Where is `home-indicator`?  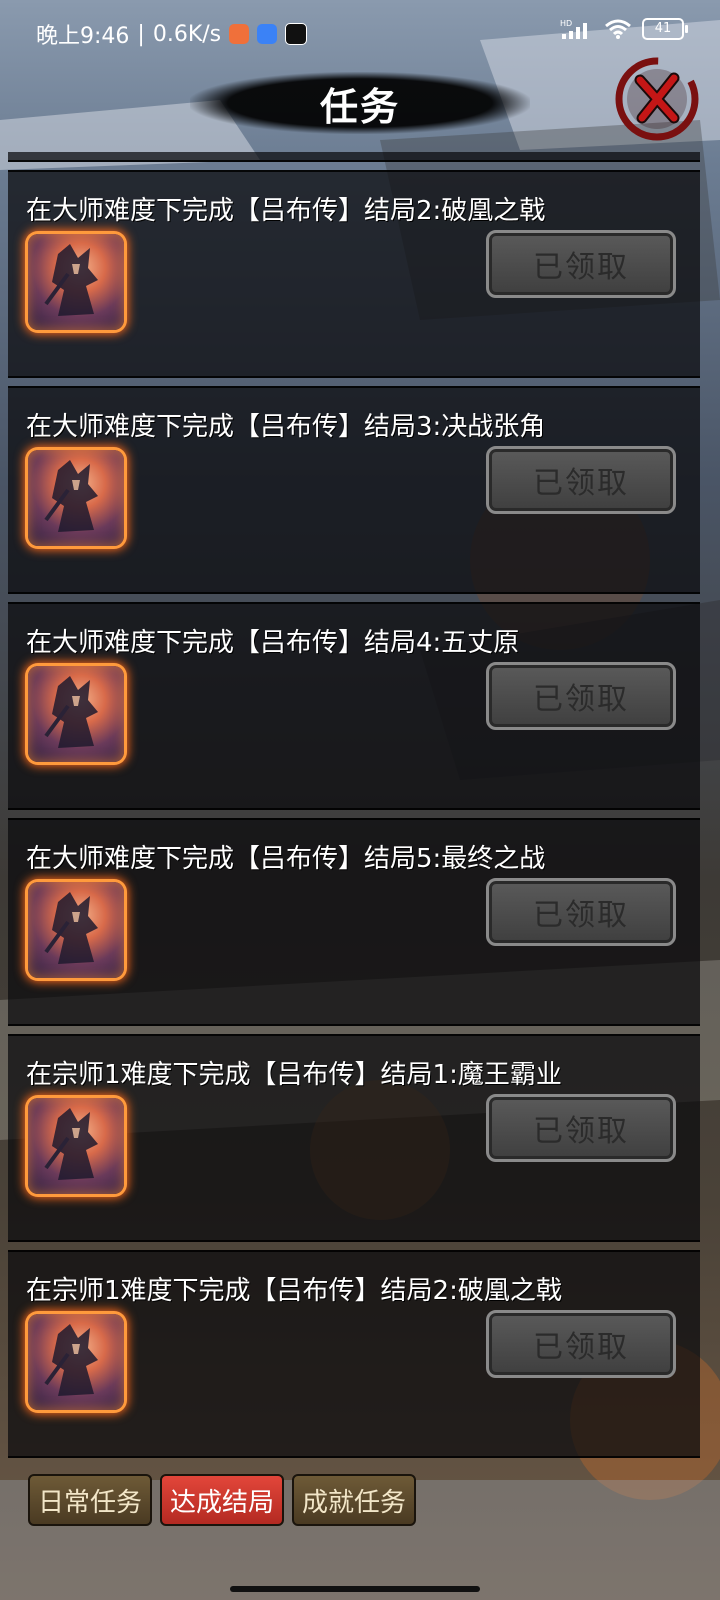 home-indicator is located at coordinates (355, 1589).